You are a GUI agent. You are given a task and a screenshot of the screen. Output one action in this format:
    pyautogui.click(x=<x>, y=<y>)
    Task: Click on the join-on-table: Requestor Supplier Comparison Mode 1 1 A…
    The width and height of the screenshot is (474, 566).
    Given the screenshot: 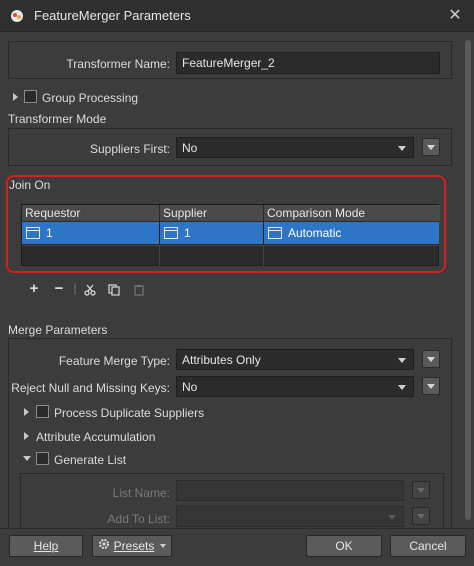 What is the action you would take?
    pyautogui.click(x=230, y=235)
    